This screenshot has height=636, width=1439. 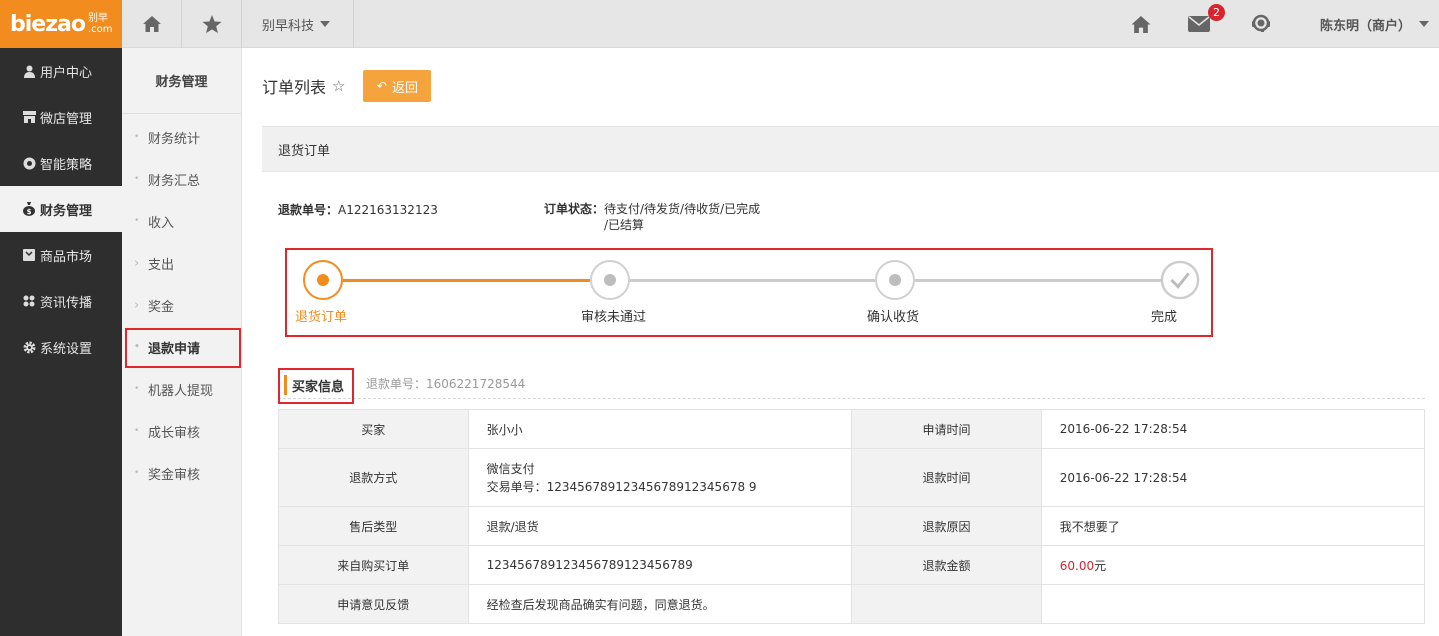 I want to click on order-status-value: 待支付/待发货/待收货/已完成, so click(x=682, y=209).